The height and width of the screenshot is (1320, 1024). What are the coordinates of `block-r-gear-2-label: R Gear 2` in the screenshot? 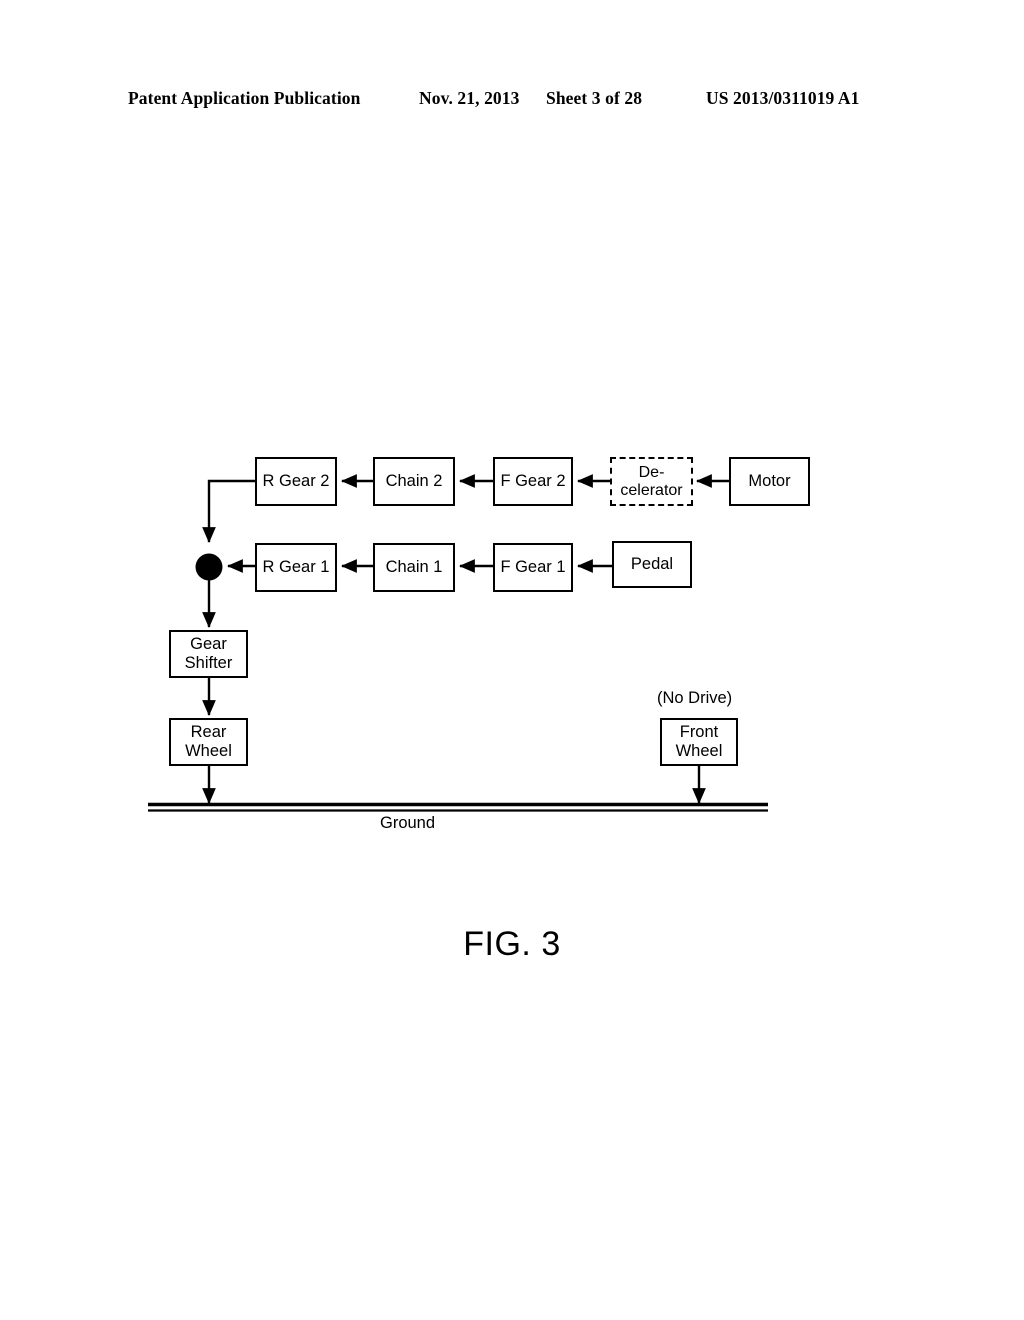 It's located at (296, 481).